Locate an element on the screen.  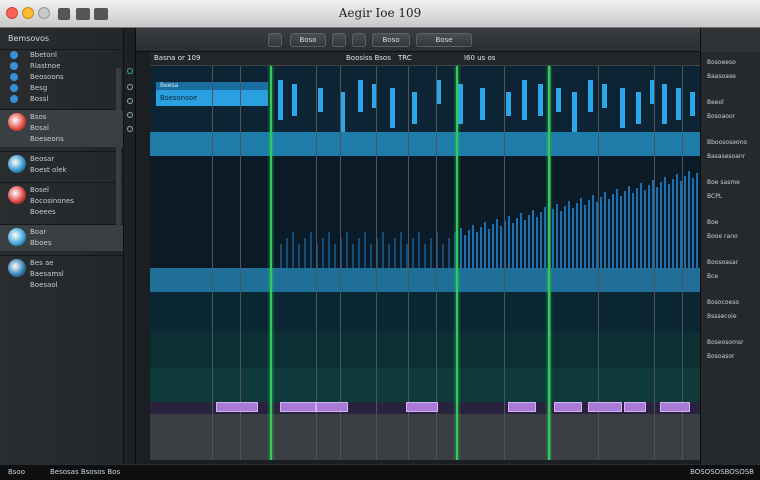
sidebar-group: Bes ae Baesamsl Boesaol is located at coordinates (61, 274).